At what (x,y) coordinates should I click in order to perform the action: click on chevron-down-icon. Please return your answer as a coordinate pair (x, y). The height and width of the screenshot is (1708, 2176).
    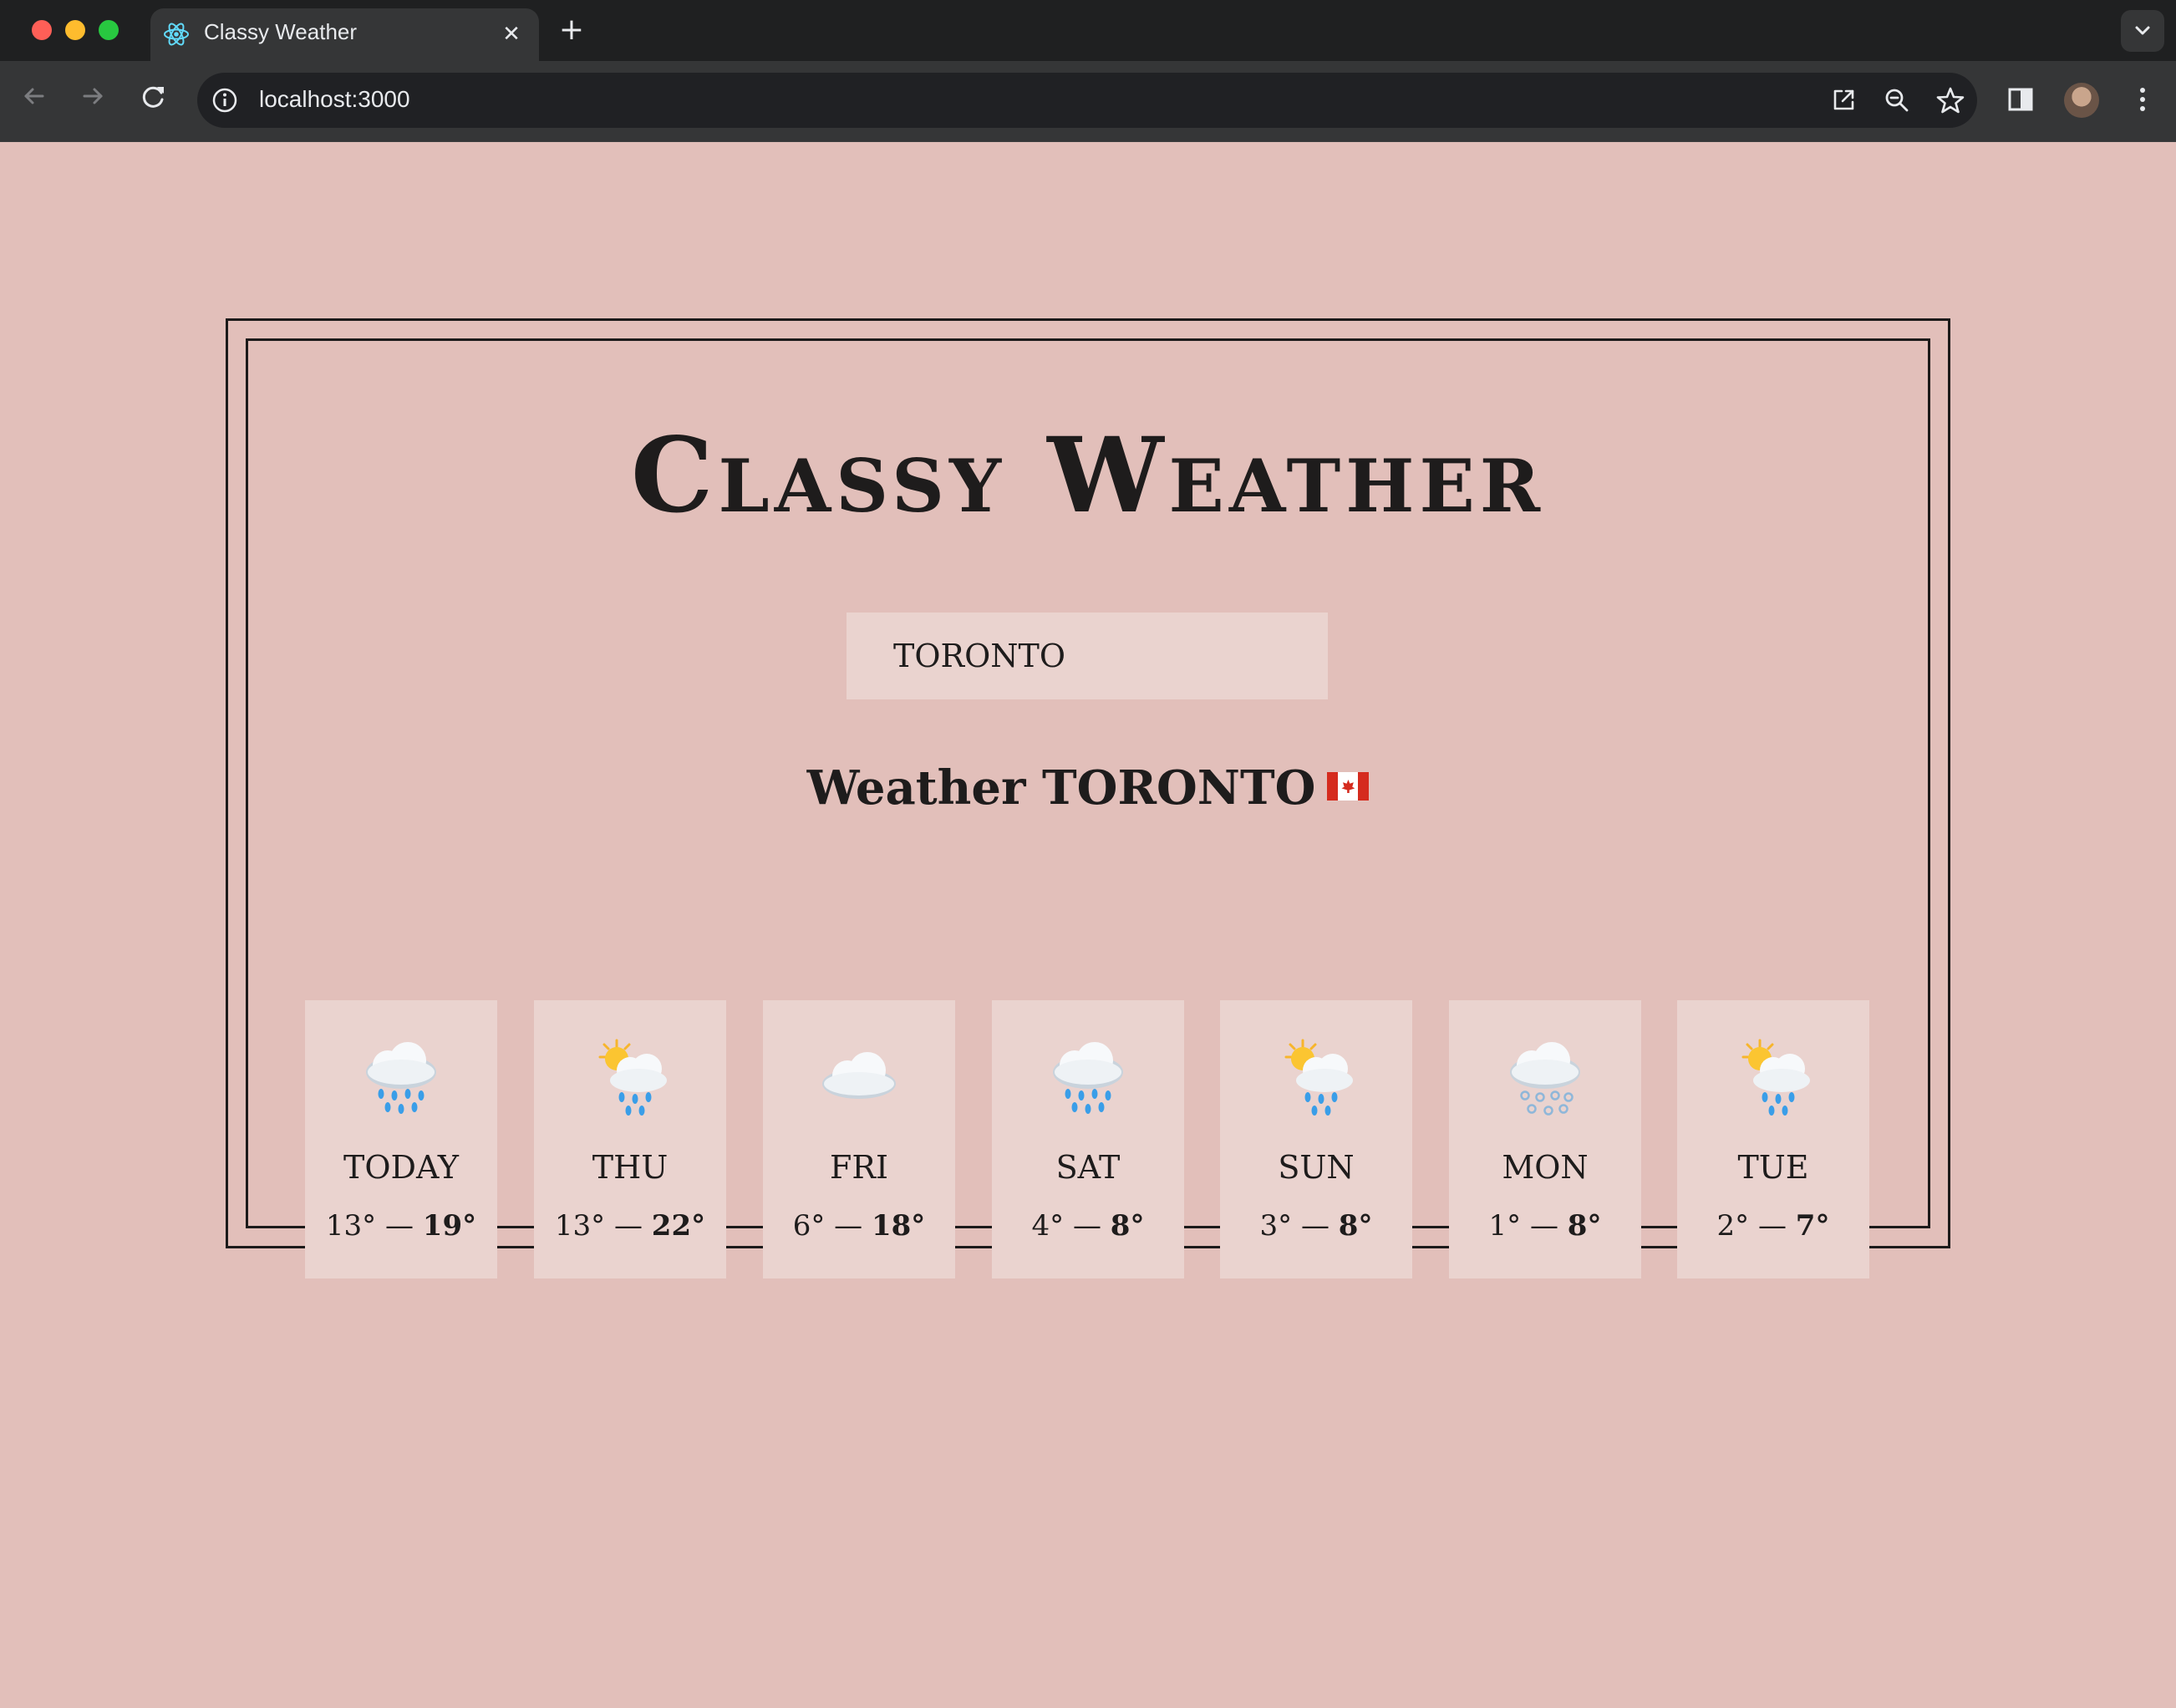
    Looking at the image, I should click on (2142, 30).